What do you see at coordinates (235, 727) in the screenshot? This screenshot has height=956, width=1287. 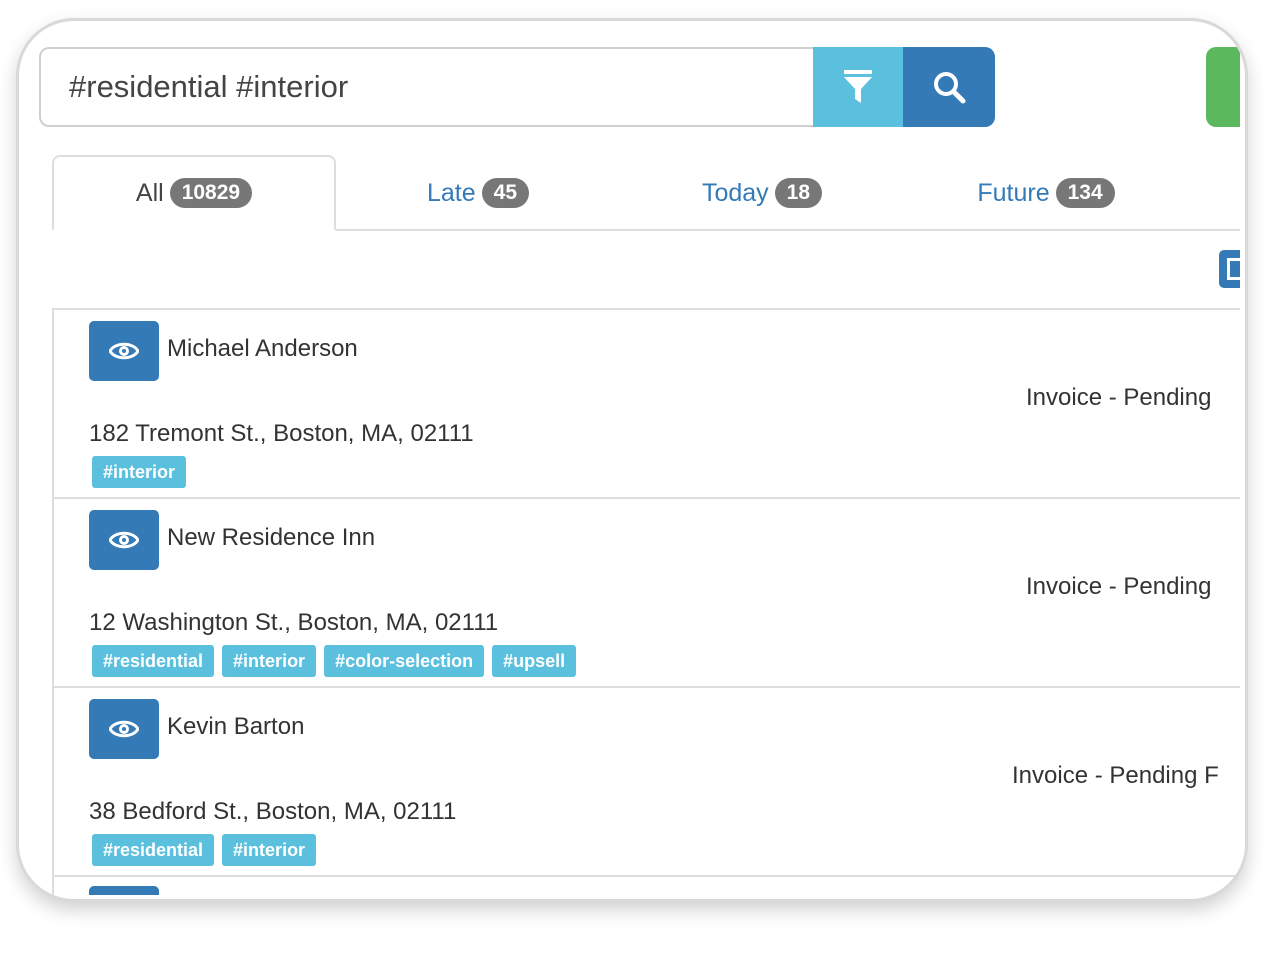 I see `client-name: Kevin Barton` at bounding box center [235, 727].